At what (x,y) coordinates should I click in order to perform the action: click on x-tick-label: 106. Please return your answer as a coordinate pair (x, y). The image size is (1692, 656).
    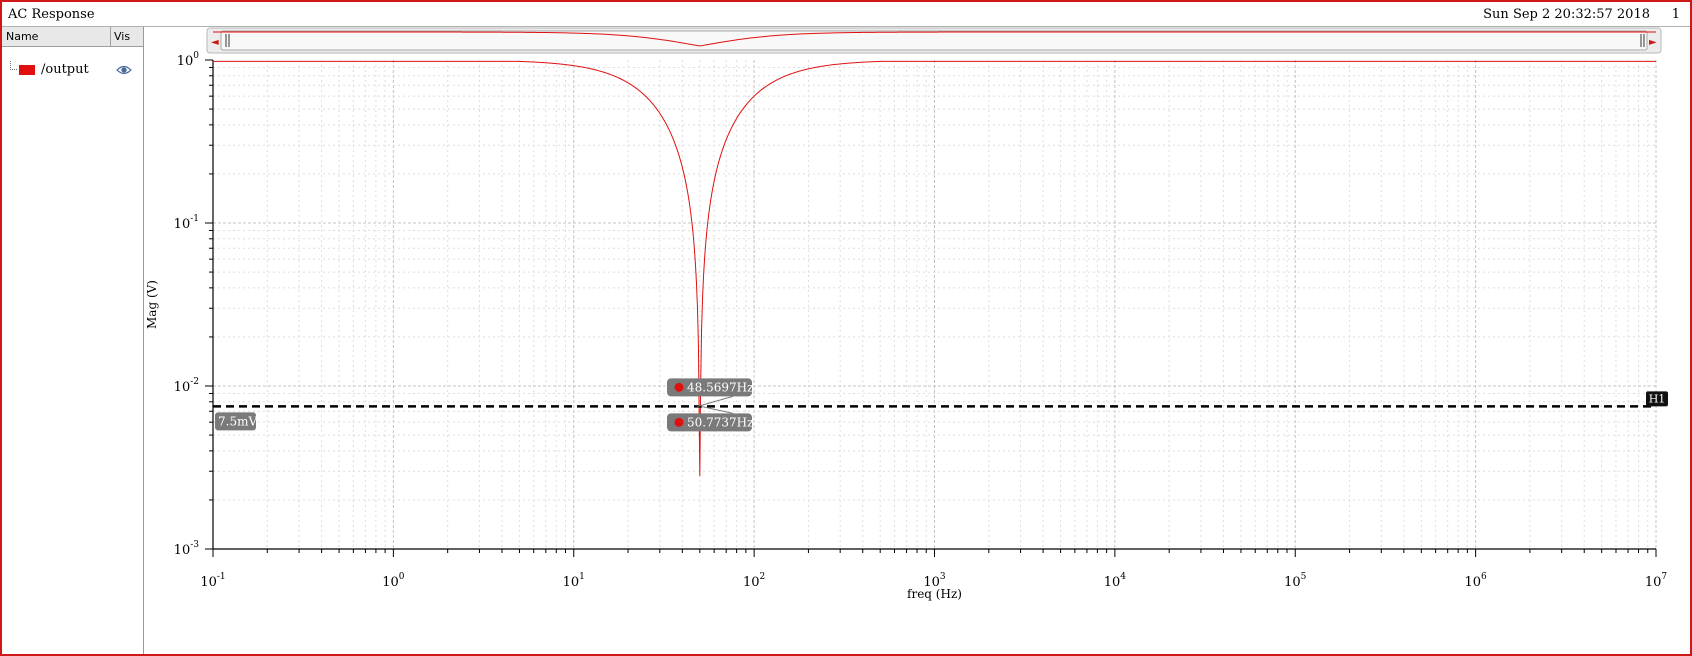
    Looking at the image, I should click on (1475, 581).